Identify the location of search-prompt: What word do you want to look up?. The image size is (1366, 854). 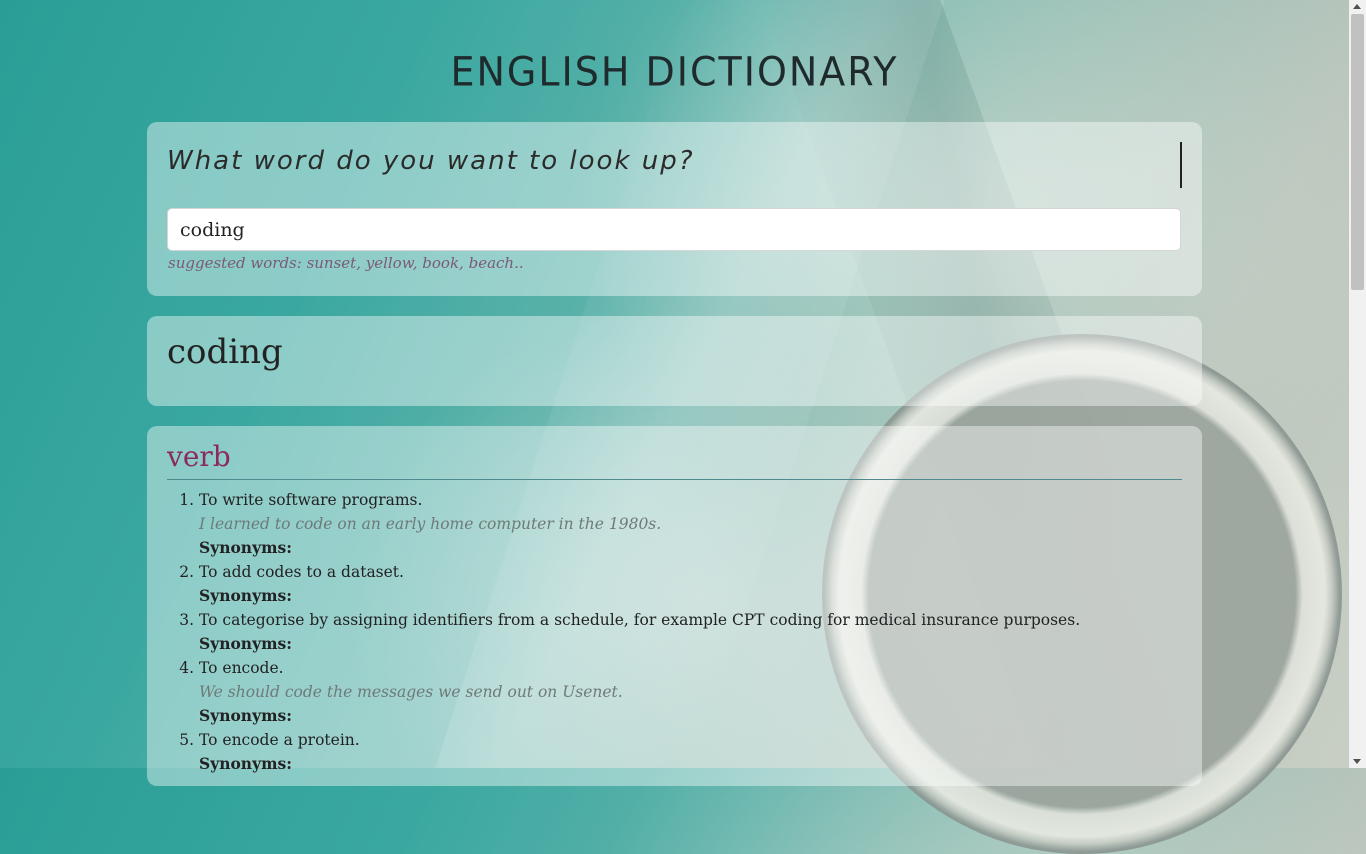
(431, 161).